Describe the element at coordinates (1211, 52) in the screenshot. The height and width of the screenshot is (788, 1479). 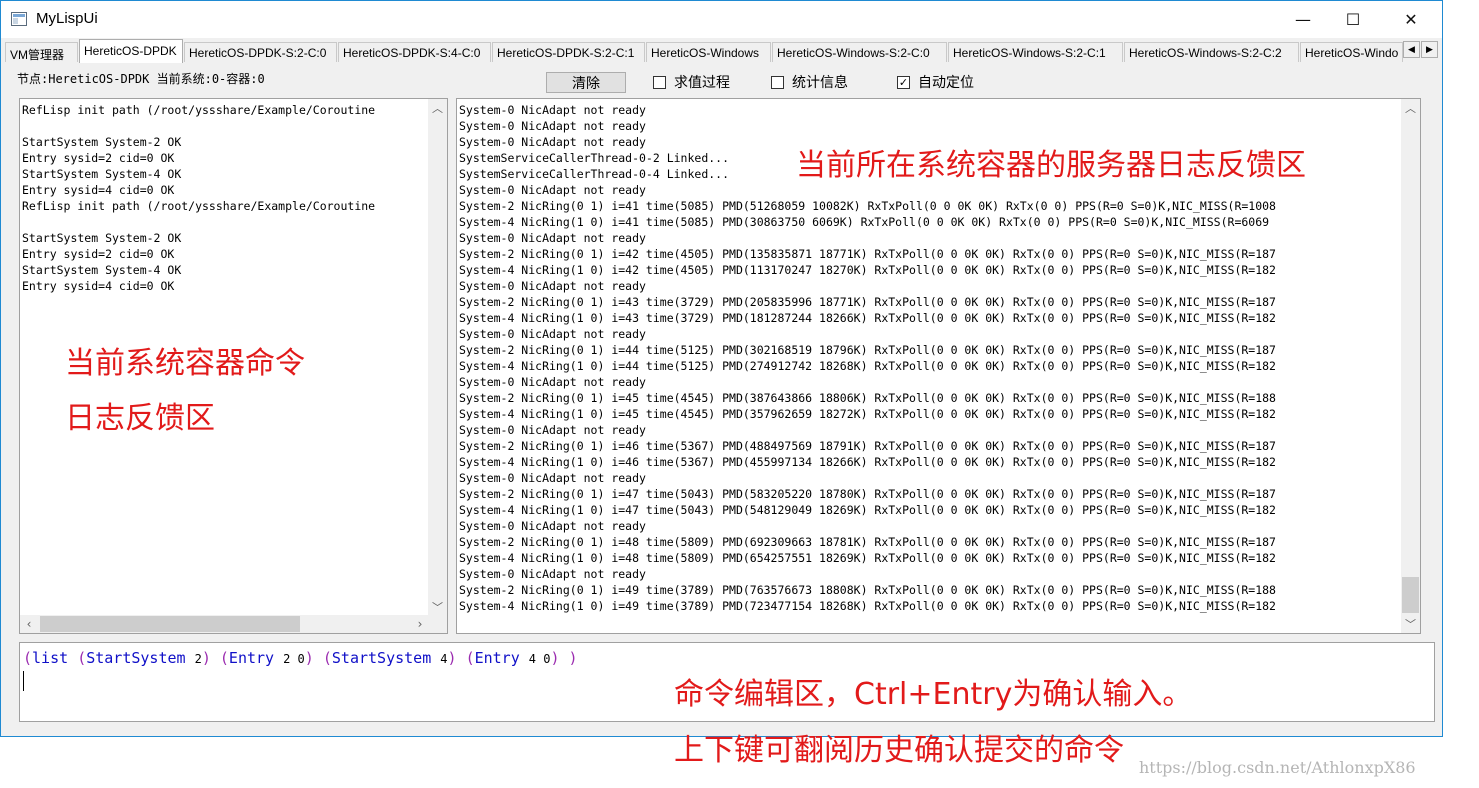
I see `tab-windows-s2-c2: HereticOS-Windows-S:2-C:2` at that location.